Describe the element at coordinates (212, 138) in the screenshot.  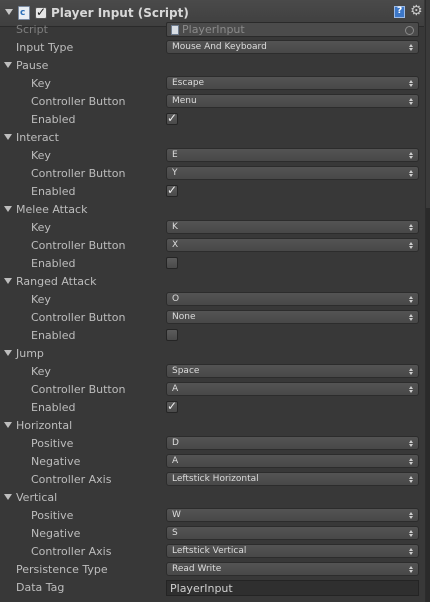
I see `interact-foldout: Interact` at that location.